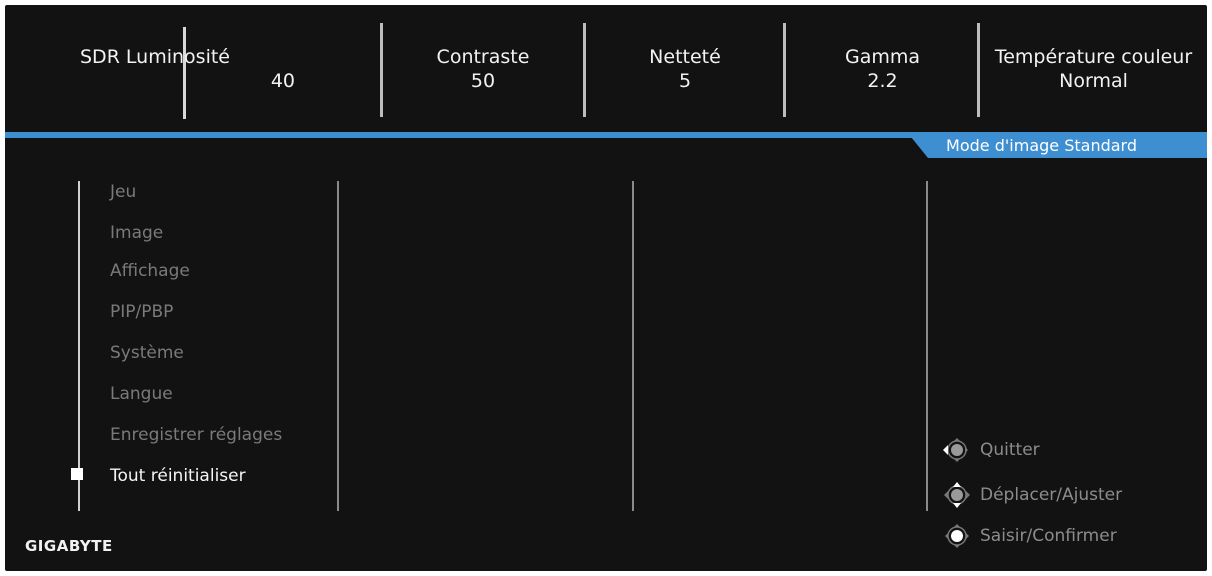 The height and width of the screenshot is (576, 1212). What do you see at coordinates (175, 69) in the screenshot?
I see `status-sdr-brightness: SDR Luminosité 40` at bounding box center [175, 69].